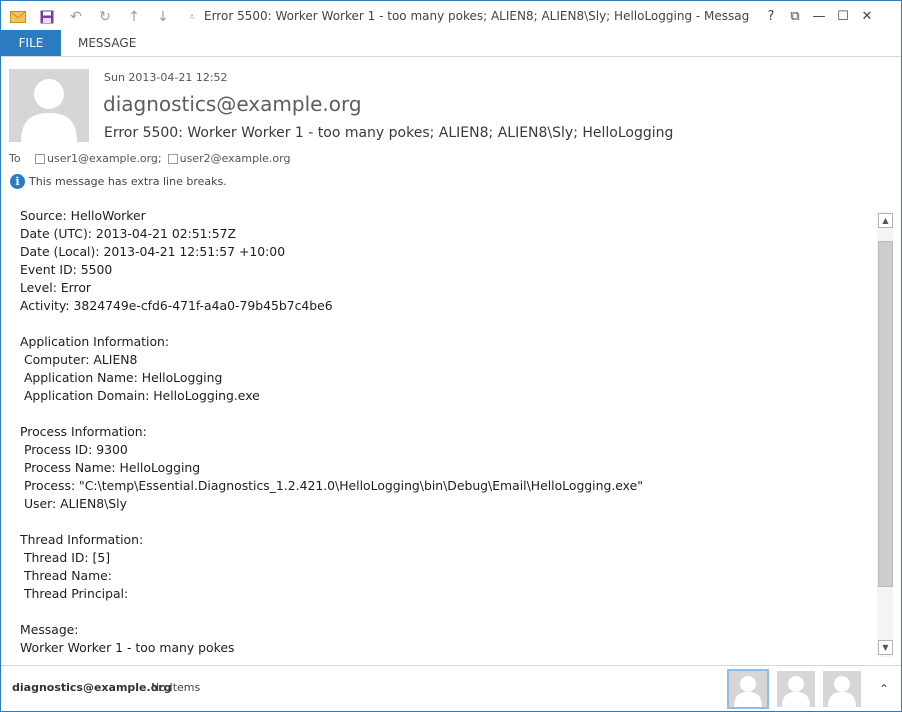  I want to click on body-line: Thread Principal:, so click(74, 593).